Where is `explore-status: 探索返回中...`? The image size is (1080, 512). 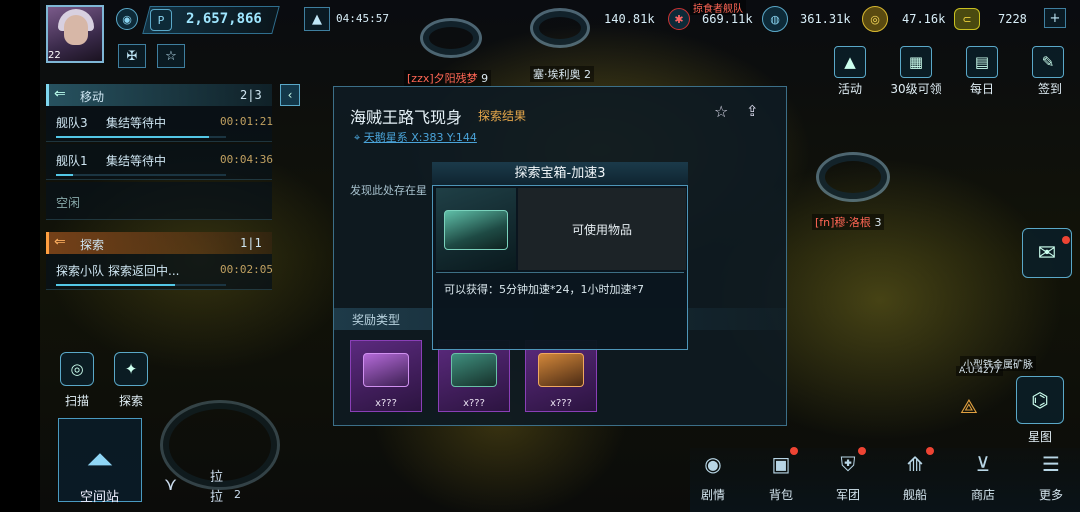 explore-status: 探索返回中... is located at coordinates (144, 271).